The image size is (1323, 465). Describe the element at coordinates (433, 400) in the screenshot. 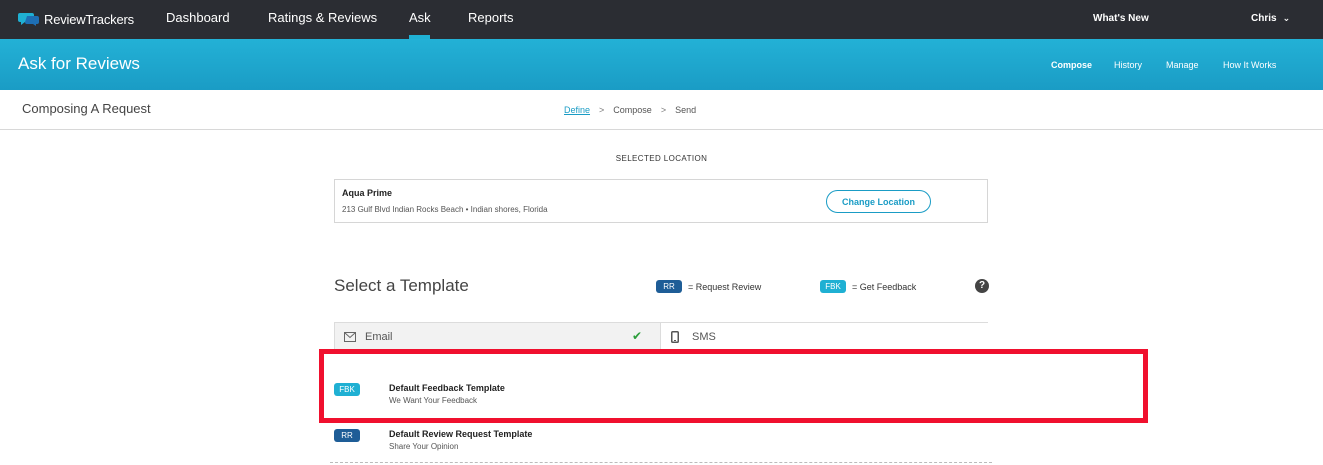

I see `template-subtitle: We Want Your Feedback` at that location.